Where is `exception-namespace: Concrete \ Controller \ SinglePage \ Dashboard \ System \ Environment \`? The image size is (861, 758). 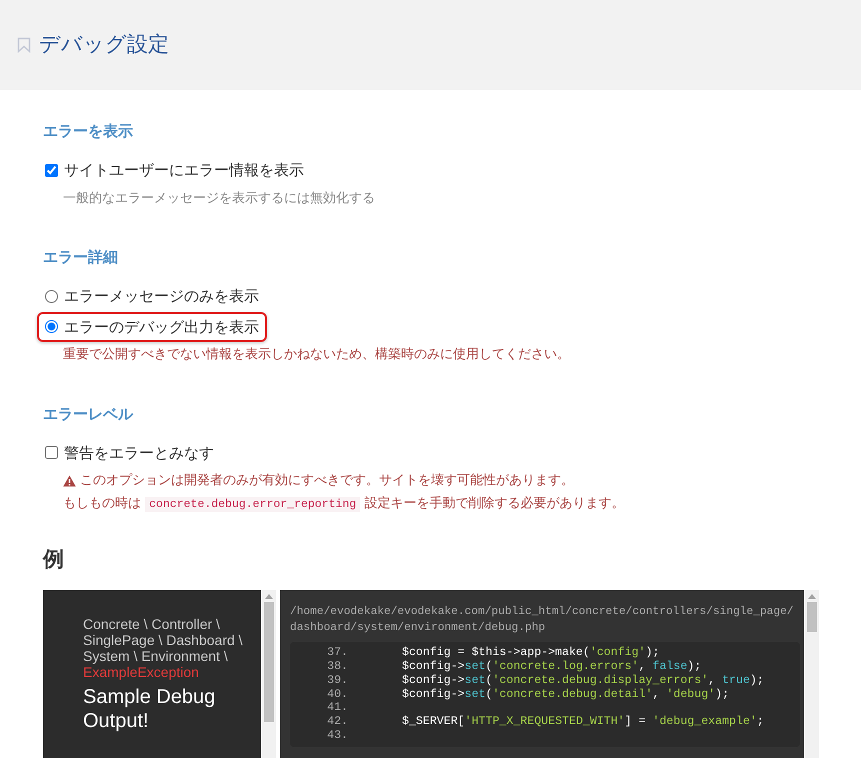 exception-namespace: Concrete \ Controller \ SinglePage \ Dashboard \ System \ Environment \ is located at coordinates (163, 640).